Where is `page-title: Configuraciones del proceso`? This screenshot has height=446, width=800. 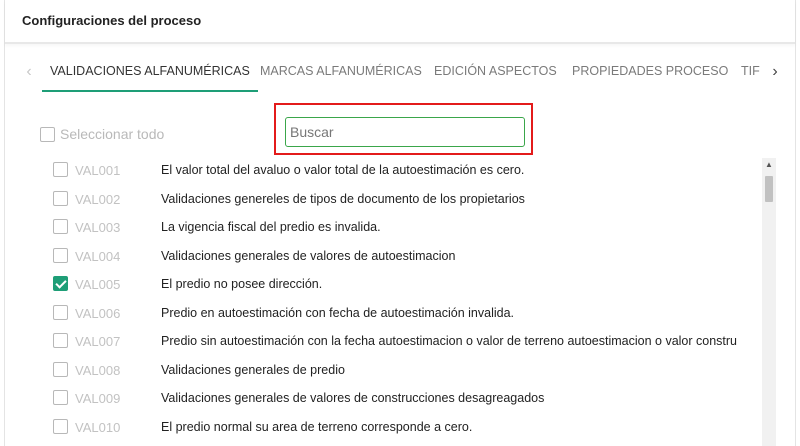
page-title: Configuraciones del proceso is located at coordinates (112, 20).